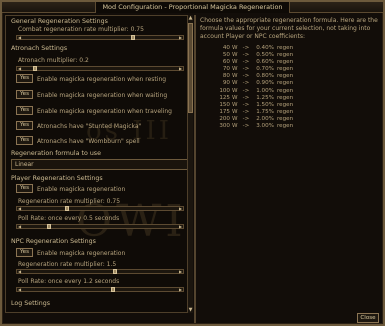  What do you see at coordinates (190, 18) in the screenshot?
I see `scroll-up-arrow-icon: ▲` at bounding box center [190, 18].